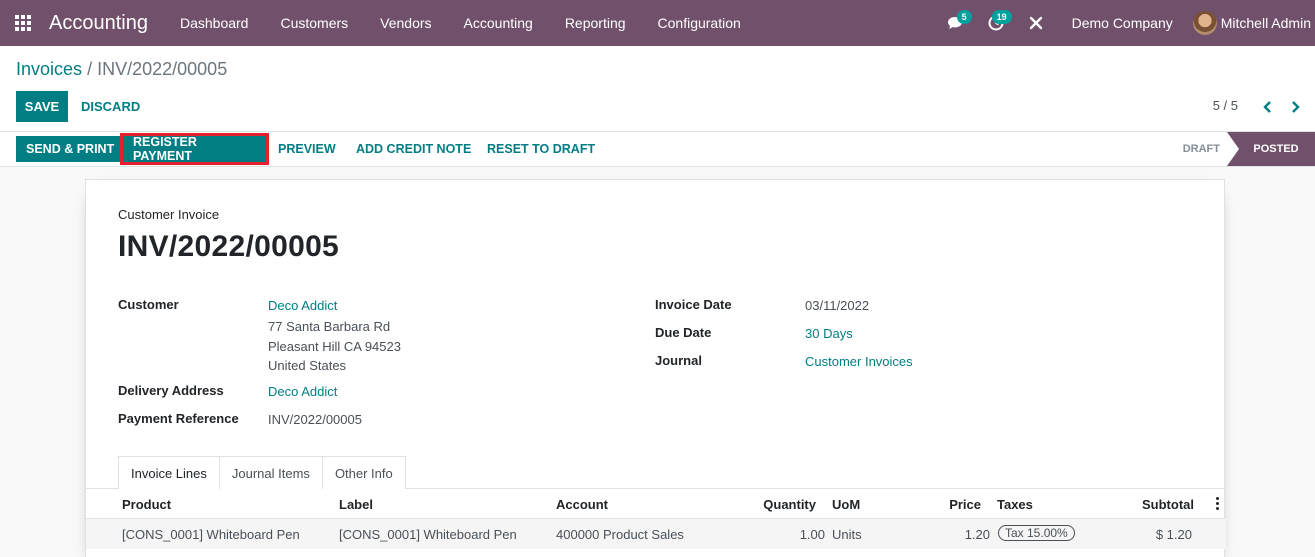 This screenshot has height=557, width=1315. What do you see at coordinates (169, 473) in the screenshot?
I see `tab-invoice-lines: Invoice Lines` at bounding box center [169, 473].